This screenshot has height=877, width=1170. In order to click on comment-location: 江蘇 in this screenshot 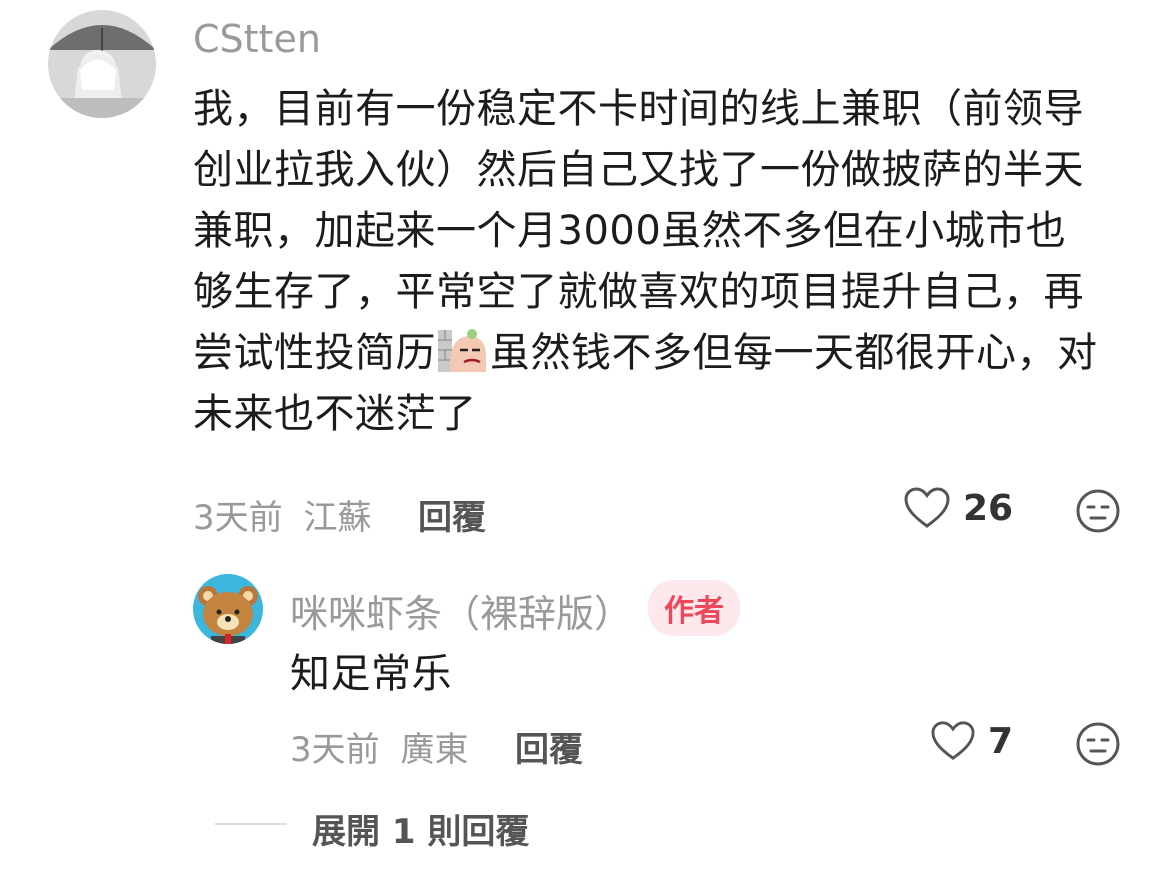, I will do `click(337, 518)`.